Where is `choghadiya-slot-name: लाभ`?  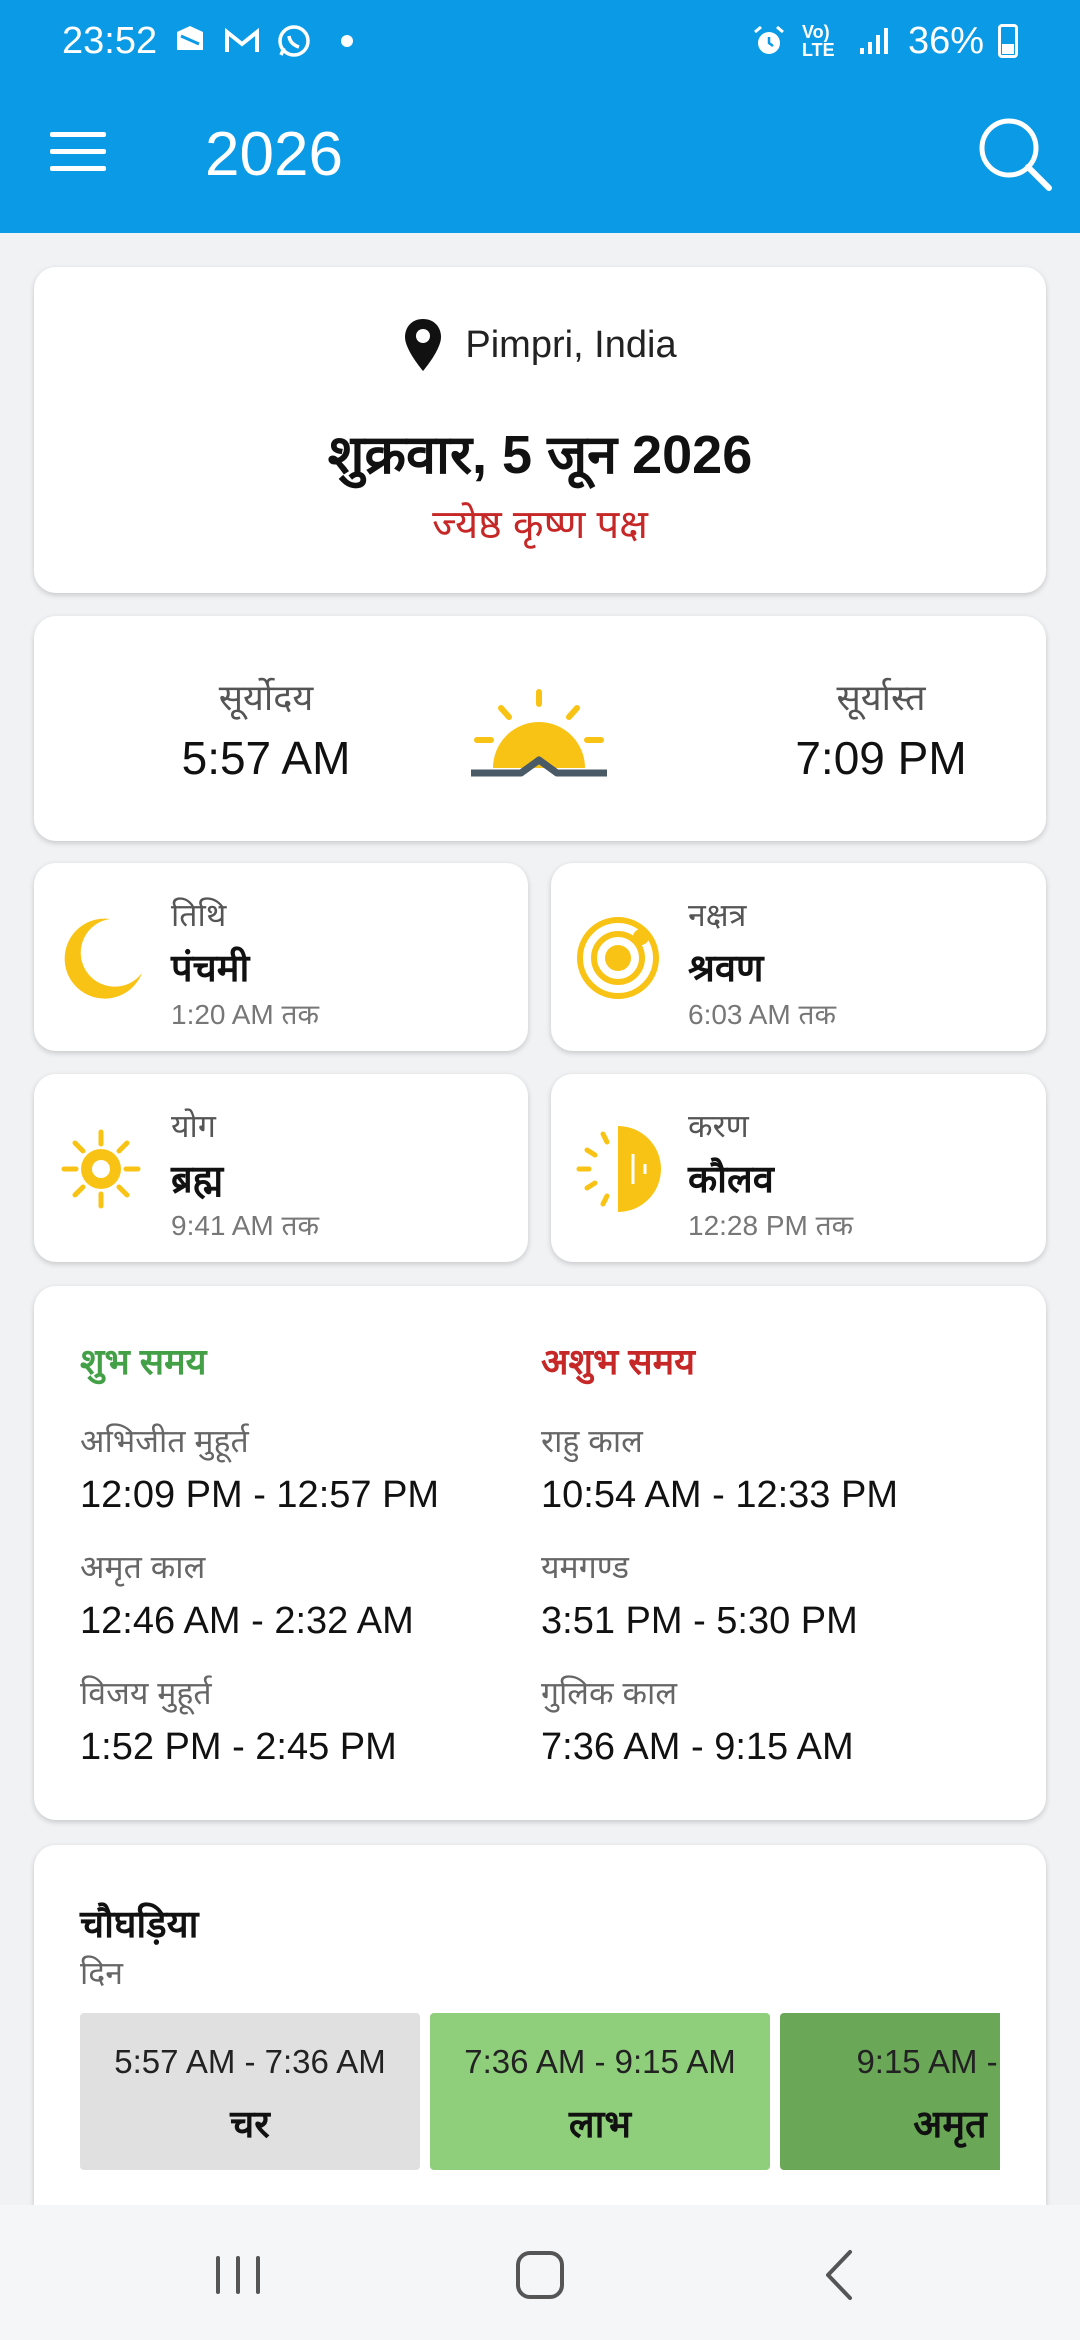
choghadiya-slot-name: लाभ is located at coordinates (600, 2125).